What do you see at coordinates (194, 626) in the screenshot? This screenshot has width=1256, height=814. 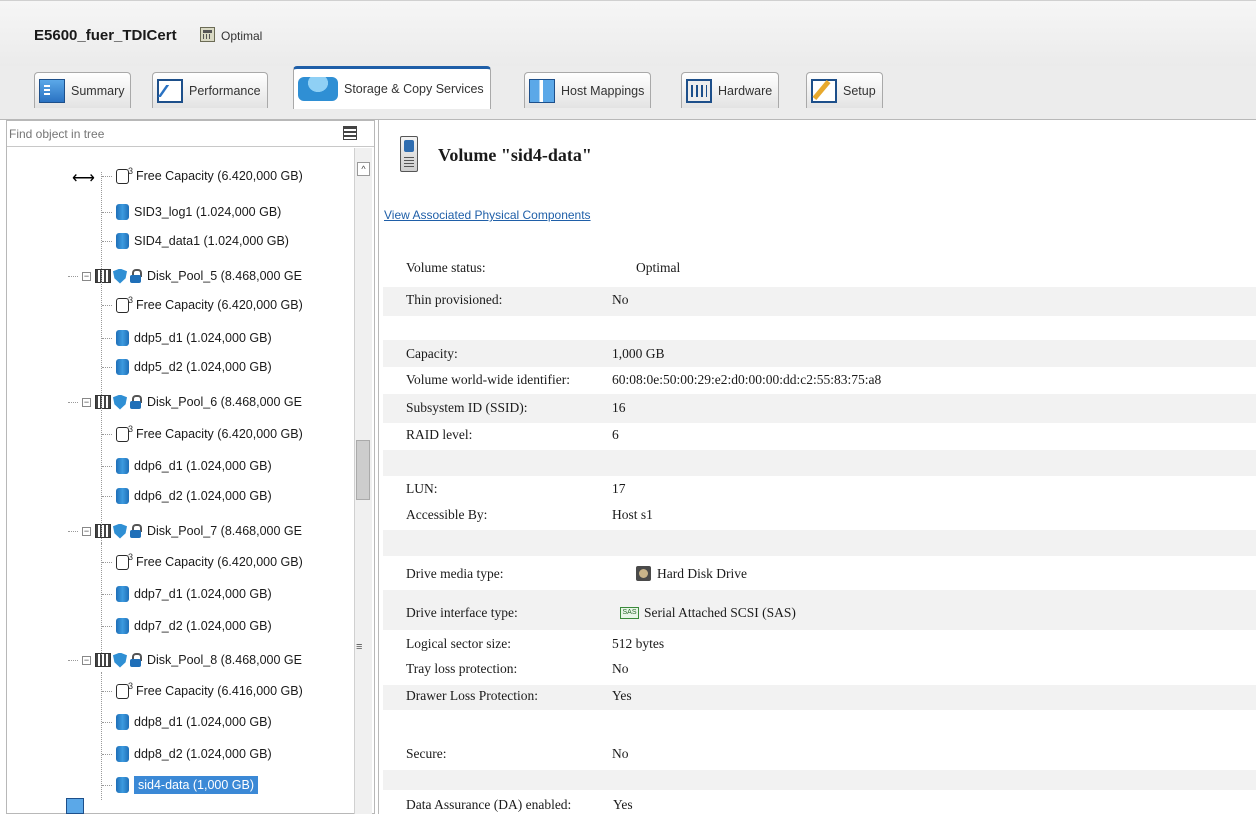 I see `tree-volume-item: ddp7_d2 (1.024,000 GB)` at bounding box center [194, 626].